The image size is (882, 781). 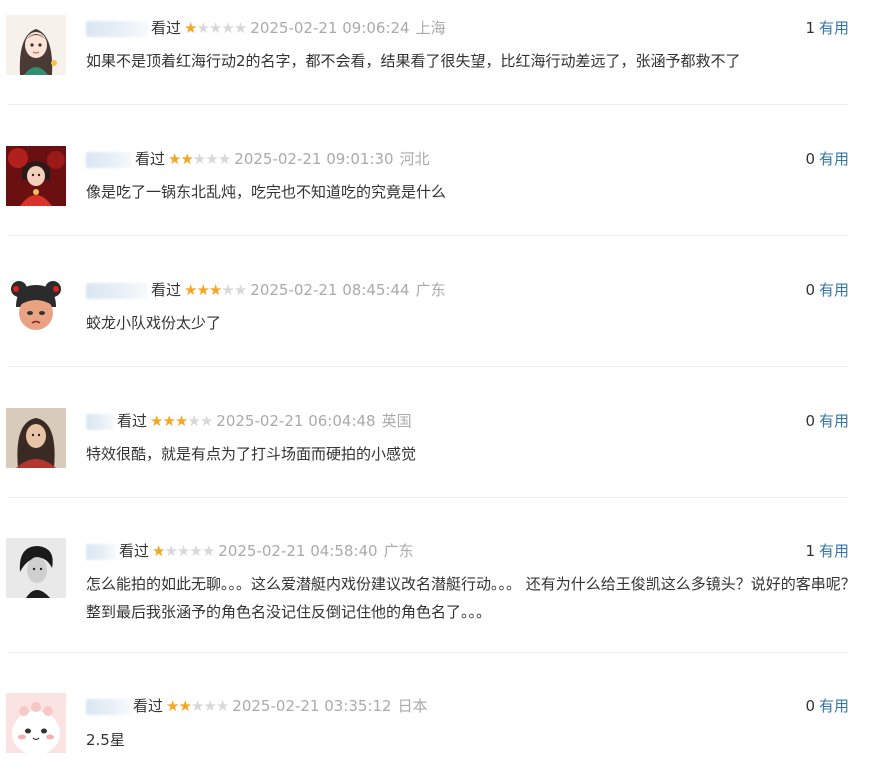 What do you see at coordinates (296, 421) in the screenshot?
I see `review-time: 2025-02-21 06:04:48` at bounding box center [296, 421].